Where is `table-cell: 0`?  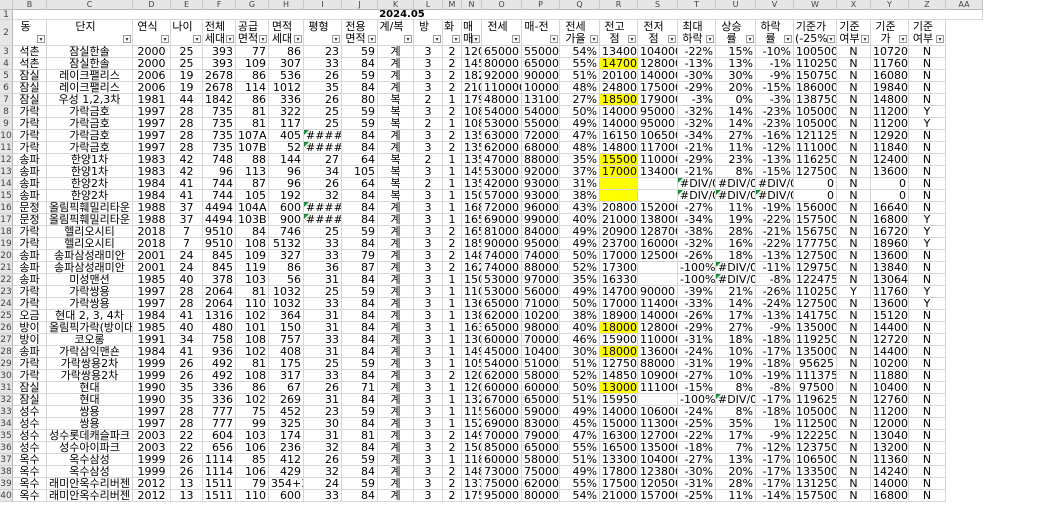
table-cell: 0 is located at coordinates (815, 196).